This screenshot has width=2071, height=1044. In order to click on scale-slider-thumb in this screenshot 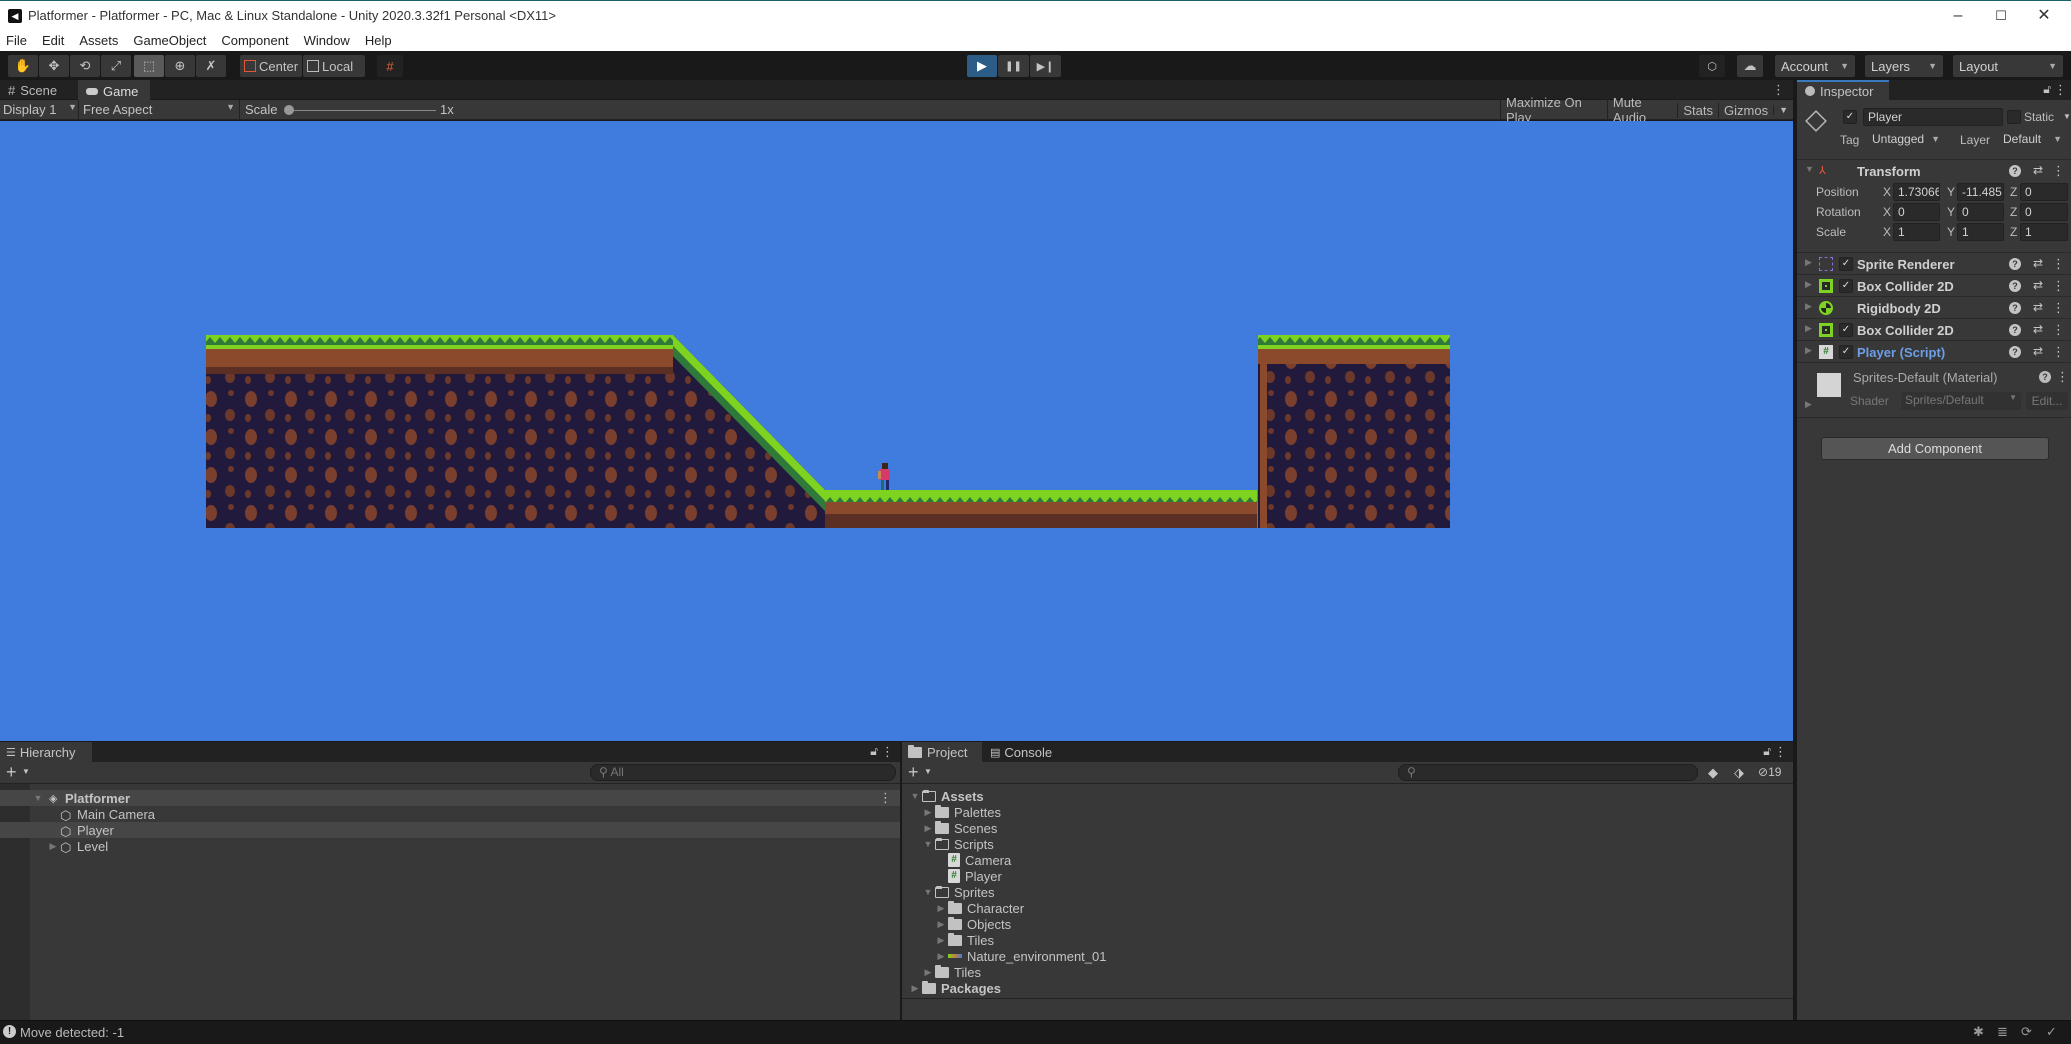, I will do `click(289, 110)`.